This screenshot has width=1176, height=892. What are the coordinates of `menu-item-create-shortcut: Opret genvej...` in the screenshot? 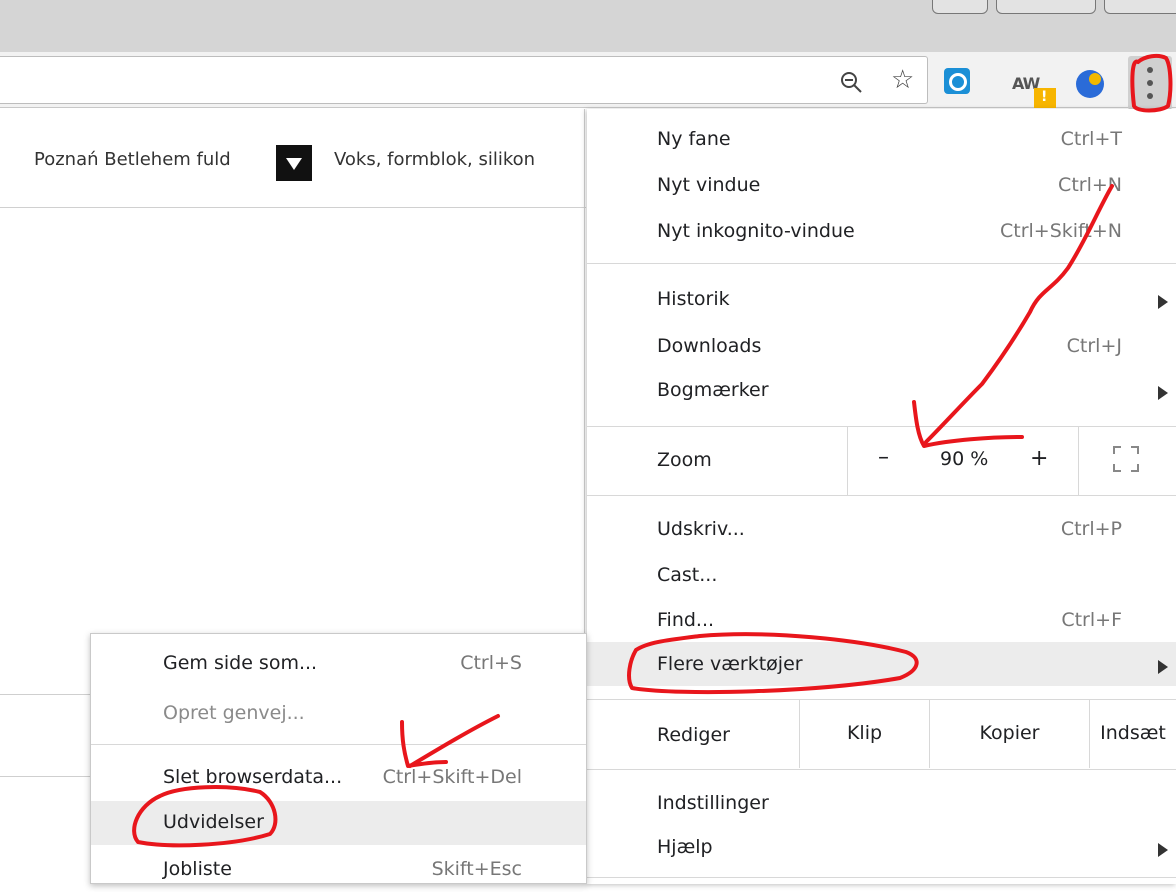 It's located at (338, 714).